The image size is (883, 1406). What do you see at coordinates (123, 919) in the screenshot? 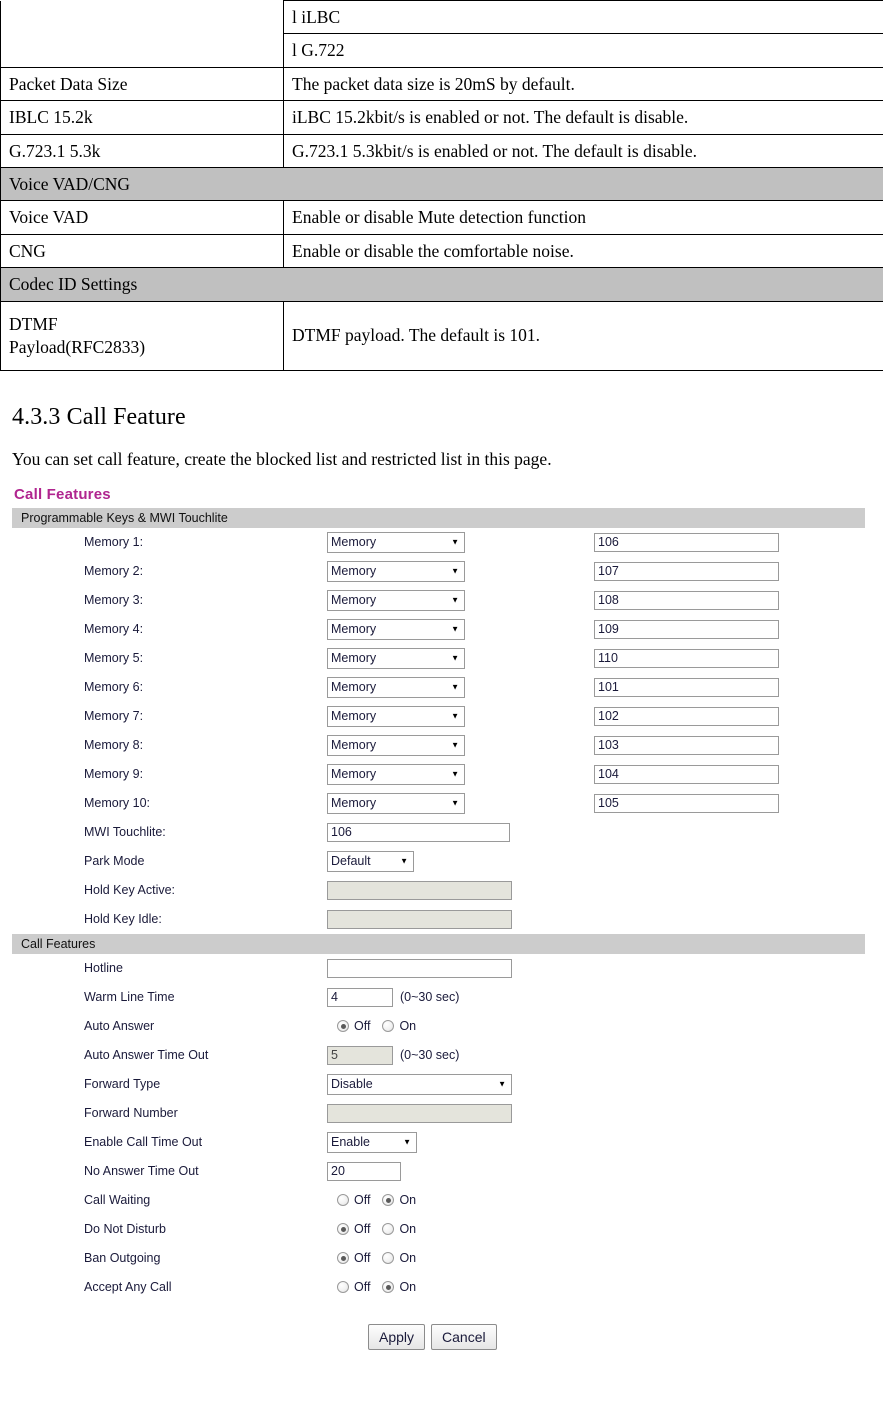
I see `hold-key-idle-label: Hold Key Idle:` at bounding box center [123, 919].